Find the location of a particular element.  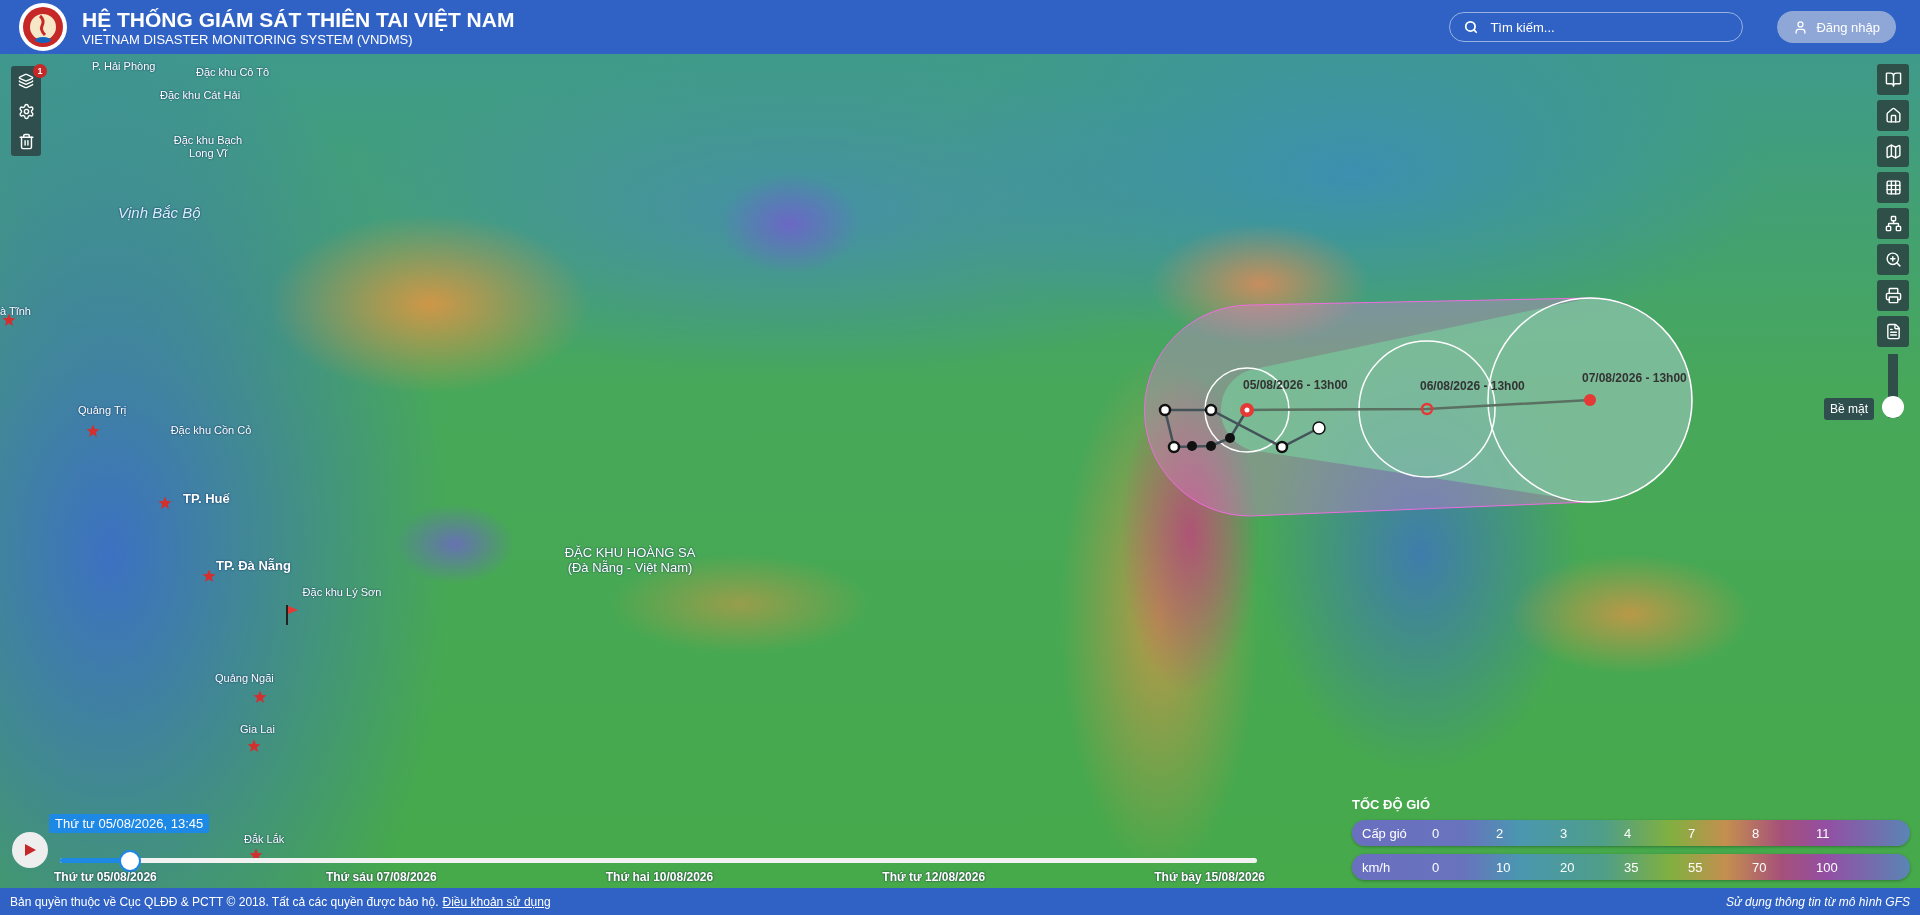

scale-value: 55 is located at coordinates (1696, 867).